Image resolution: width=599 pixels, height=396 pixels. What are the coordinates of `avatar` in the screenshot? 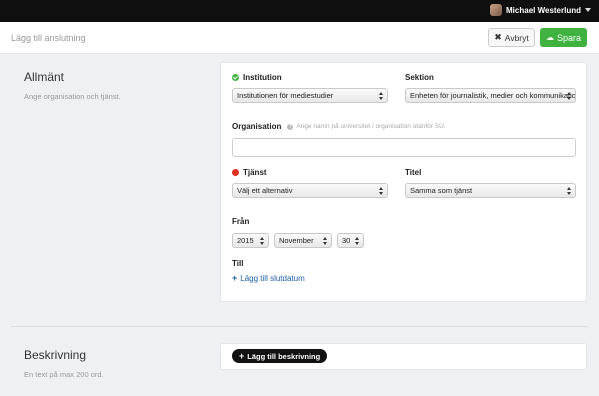 It's located at (496, 10).